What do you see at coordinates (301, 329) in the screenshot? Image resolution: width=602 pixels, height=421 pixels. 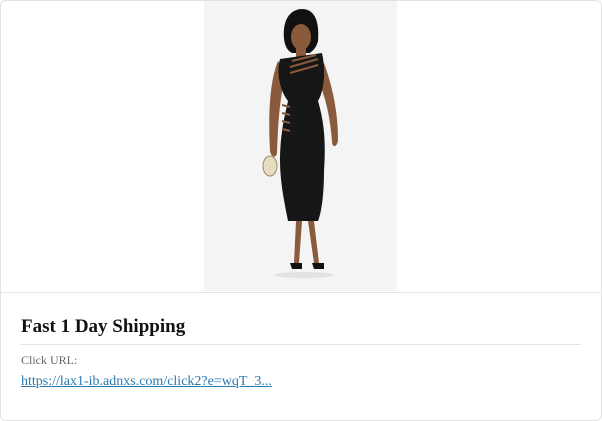 I see `ad-title: Fast 1 Day Shipping` at bounding box center [301, 329].